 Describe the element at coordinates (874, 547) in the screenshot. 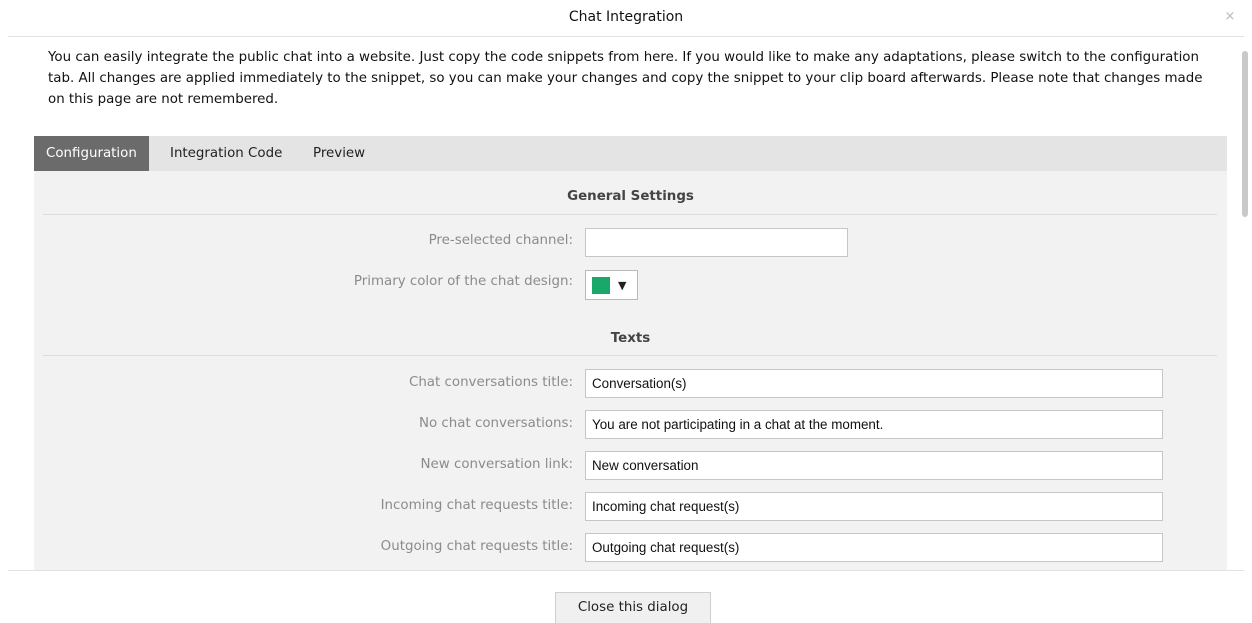

I see `outgoing-chat-requests-title-input` at that location.